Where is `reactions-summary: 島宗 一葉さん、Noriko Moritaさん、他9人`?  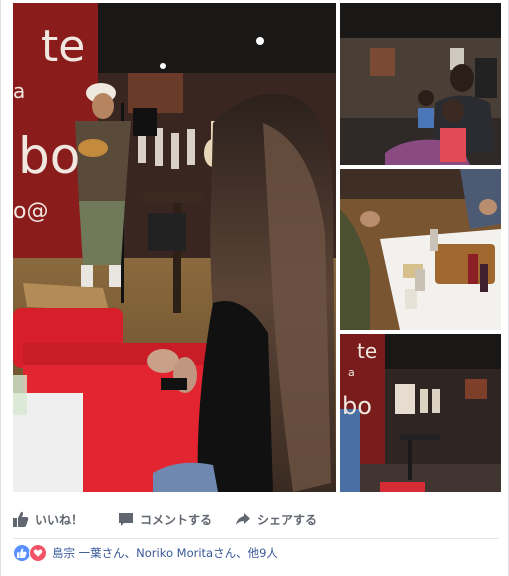
reactions-summary: 島宗 一葉さん、Noriko Moritaさん、他9人 is located at coordinates (145, 553).